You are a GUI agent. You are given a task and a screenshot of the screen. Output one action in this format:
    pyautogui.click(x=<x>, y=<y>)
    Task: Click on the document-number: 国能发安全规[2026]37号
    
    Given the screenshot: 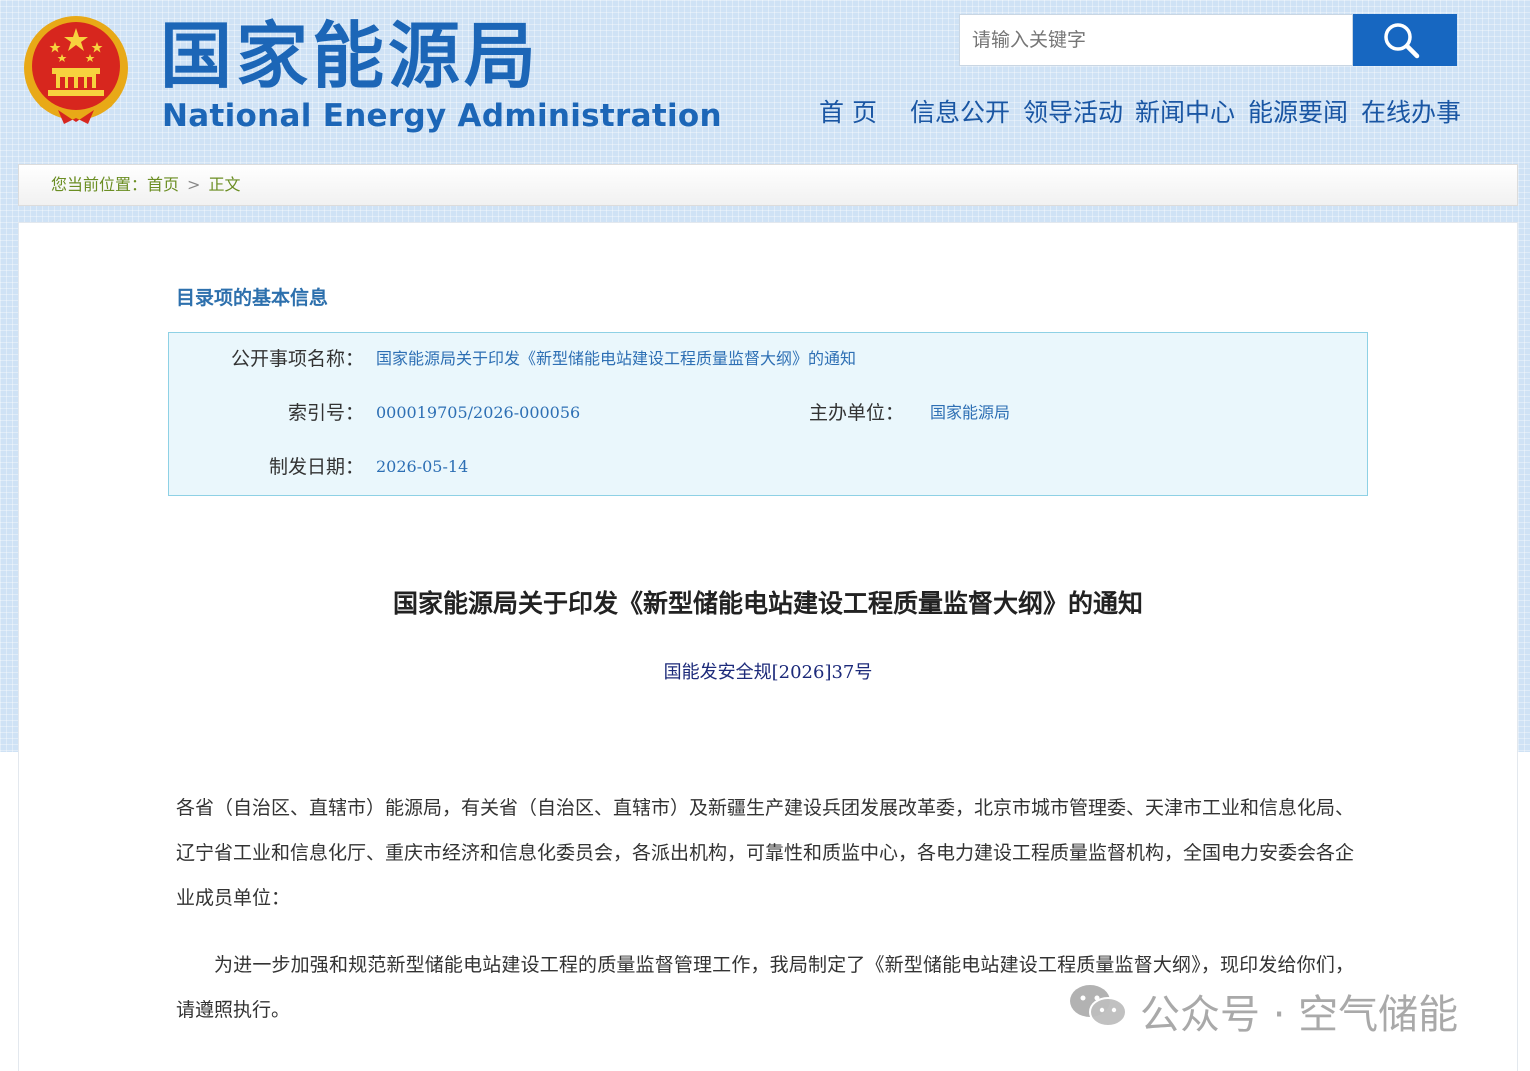 What is the action you would take?
    pyautogui.click(x=768, y=672)
    